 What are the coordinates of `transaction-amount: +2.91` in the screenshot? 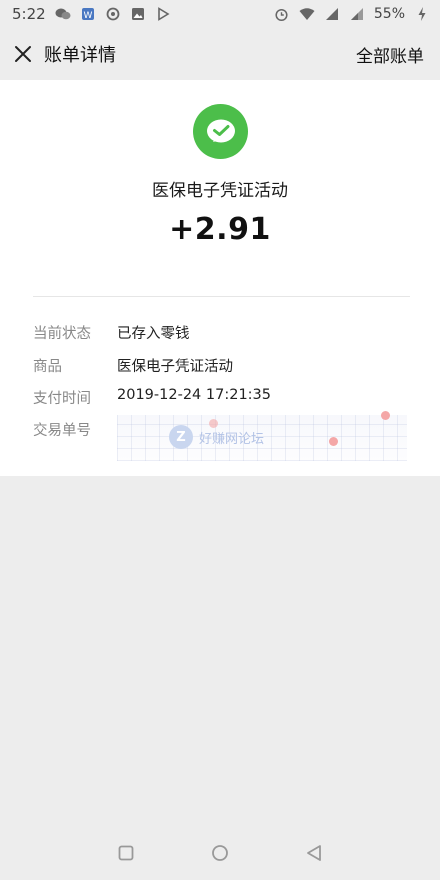 It's located at (220, 229).